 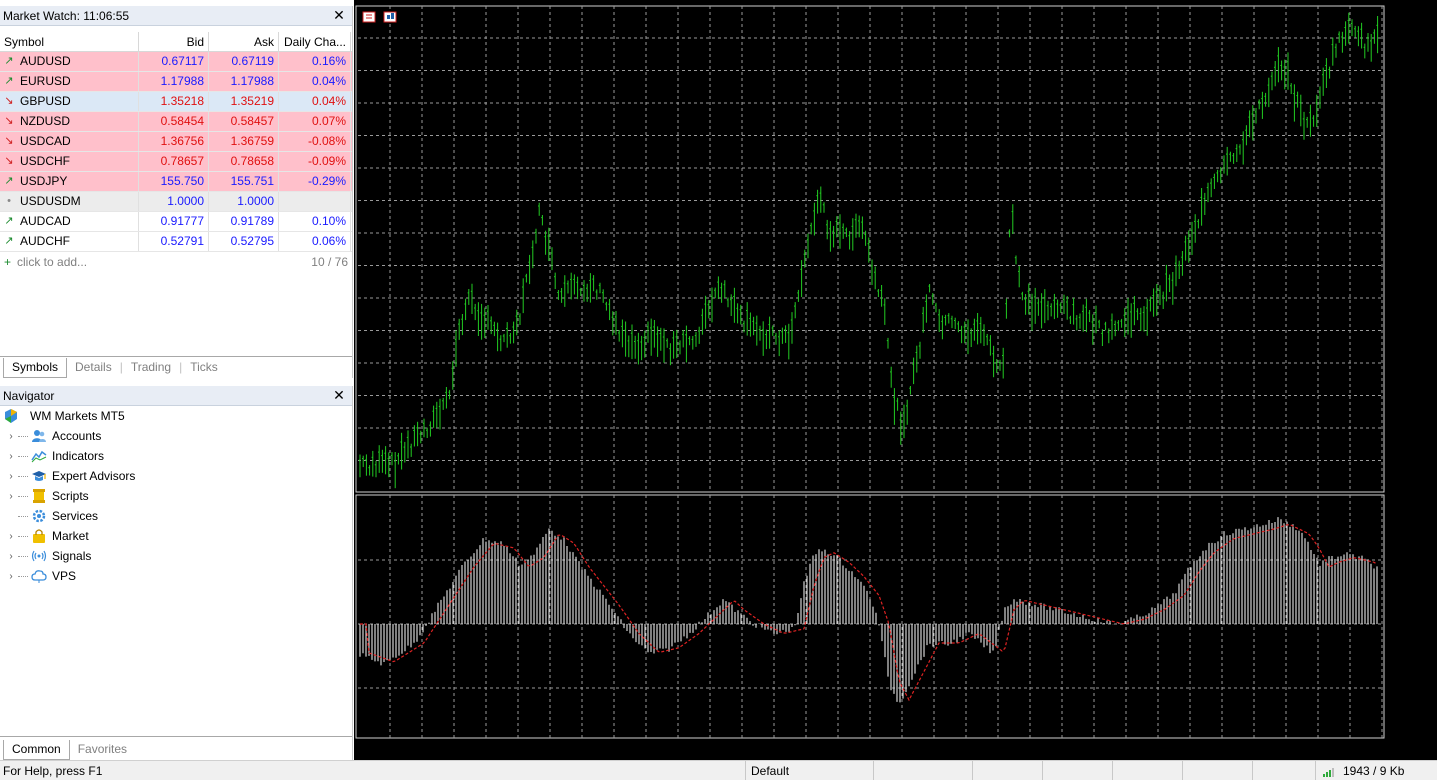 What do you see at coordinates (45, 221) in the screenshot?
I see `symbol-name: AUDCAD` at bounding box center [45, 221].